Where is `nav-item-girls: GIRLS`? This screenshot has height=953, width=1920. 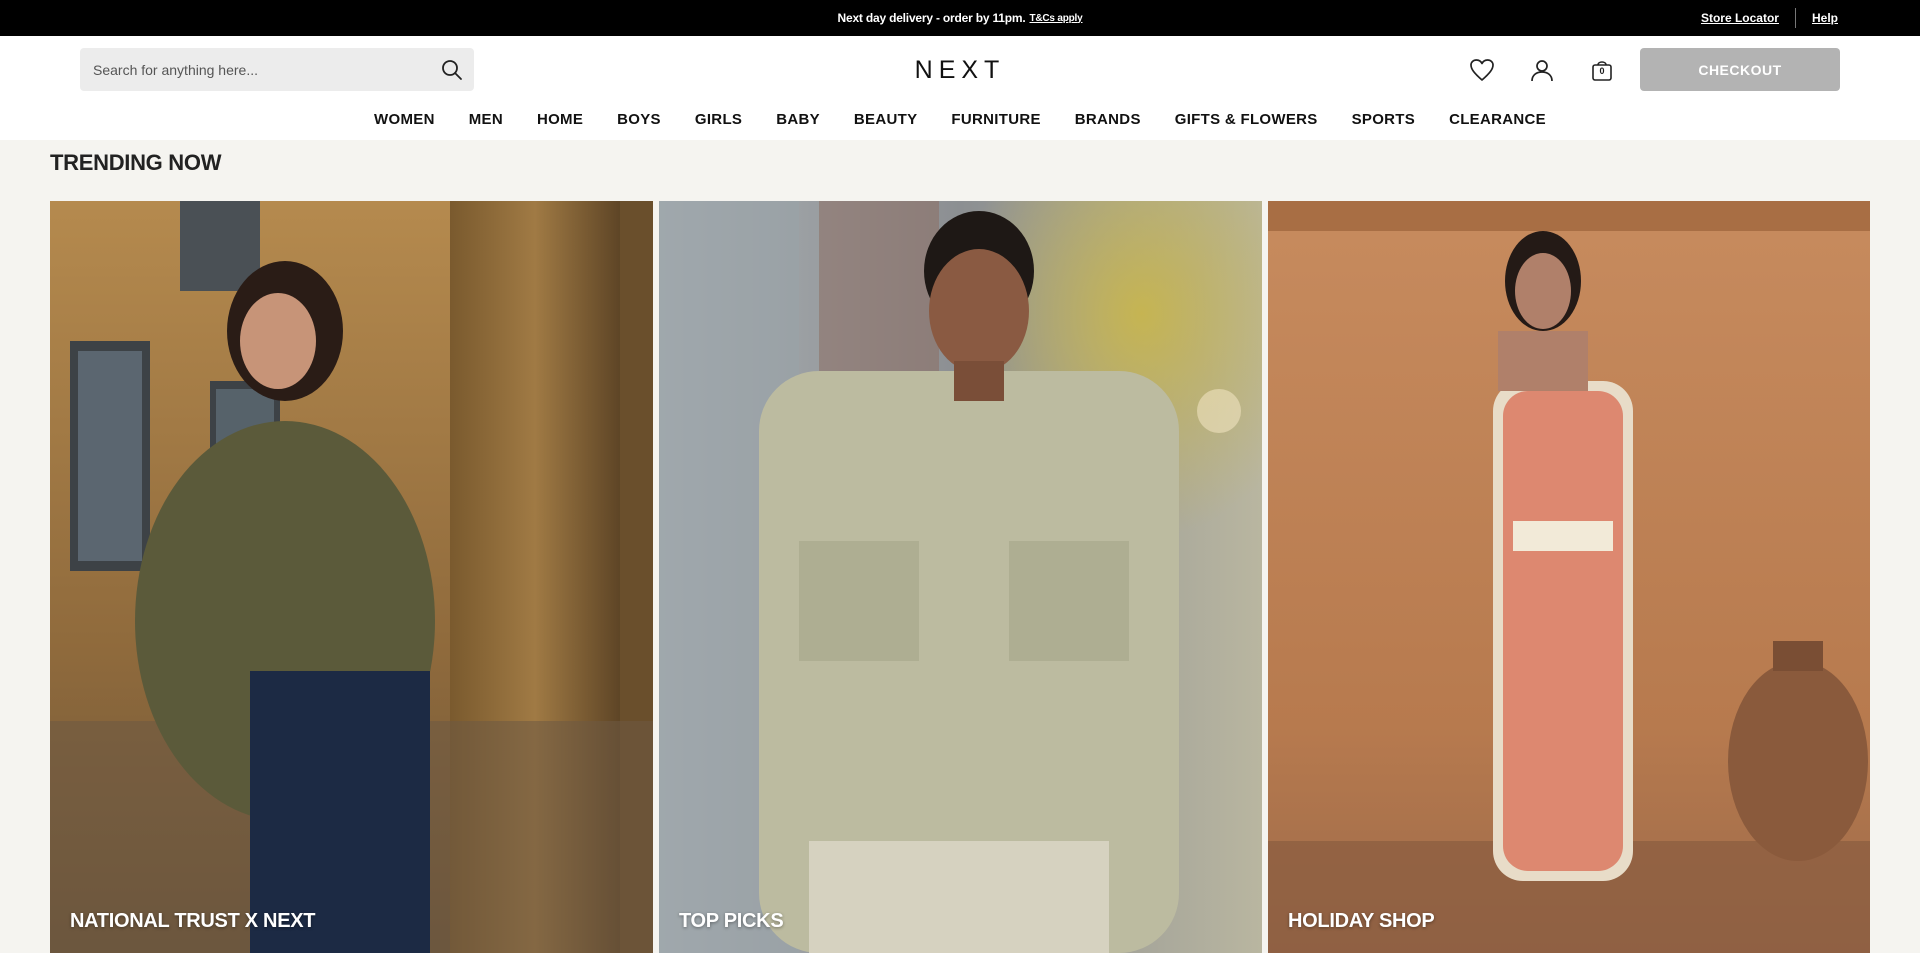
nav-item-girls: GIRLS is located at coordinates (718, 120).